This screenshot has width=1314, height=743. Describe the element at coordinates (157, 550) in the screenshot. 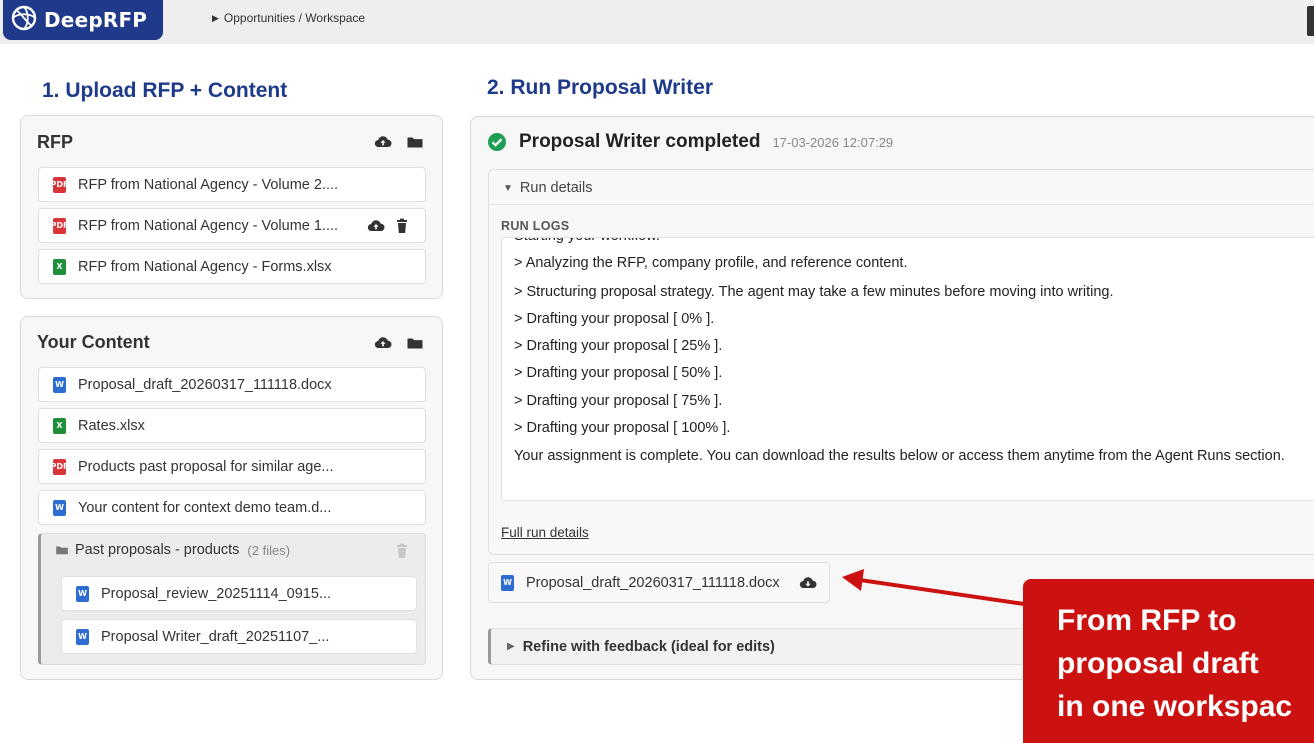

I see `folder-name: Past proposals - products` at that location.